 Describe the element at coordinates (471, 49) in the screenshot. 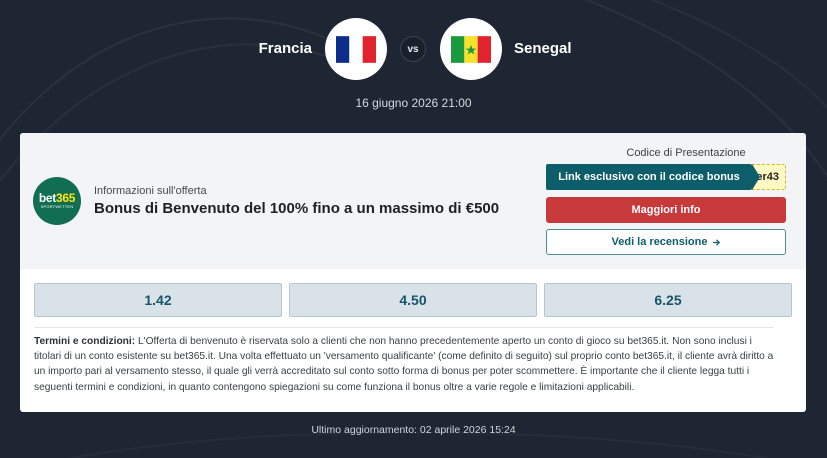

I see `senegal-flag-icon` at that location.